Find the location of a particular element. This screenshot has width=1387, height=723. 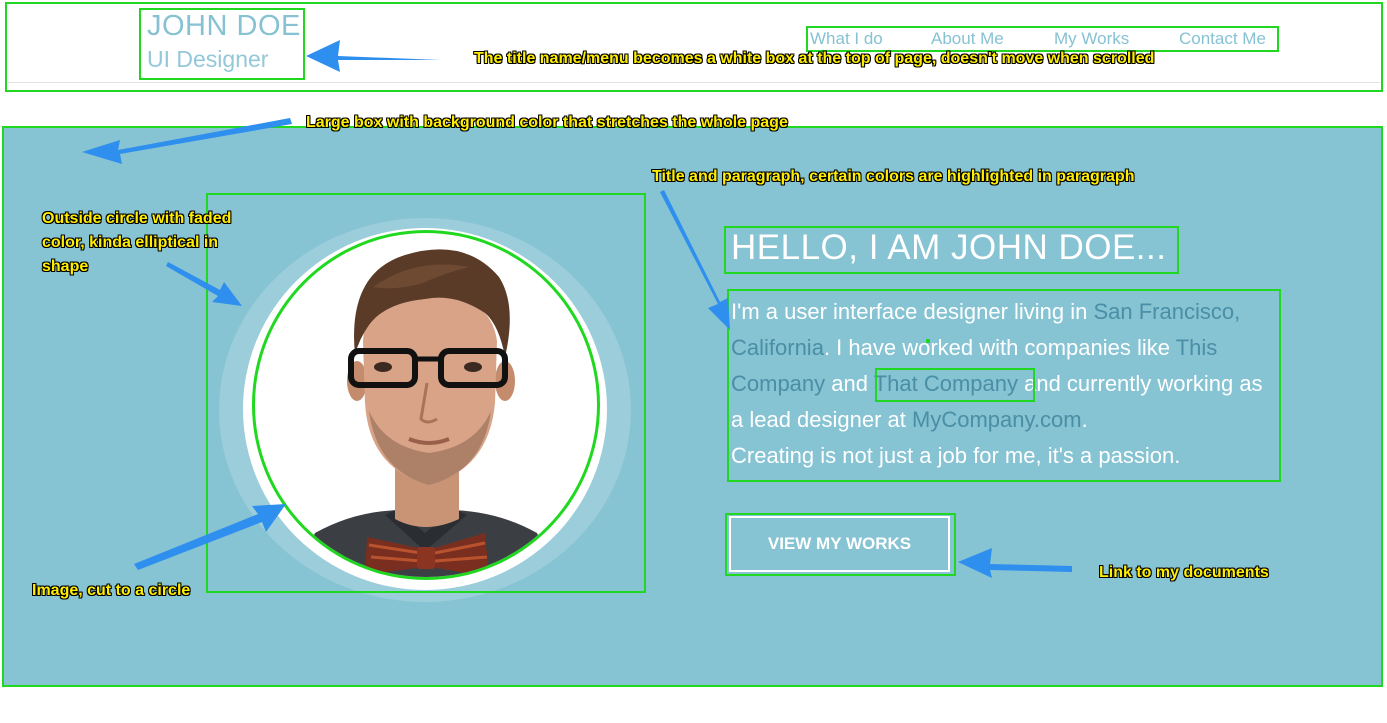

site-role: UI Designer is located at coordinates (208, 59).